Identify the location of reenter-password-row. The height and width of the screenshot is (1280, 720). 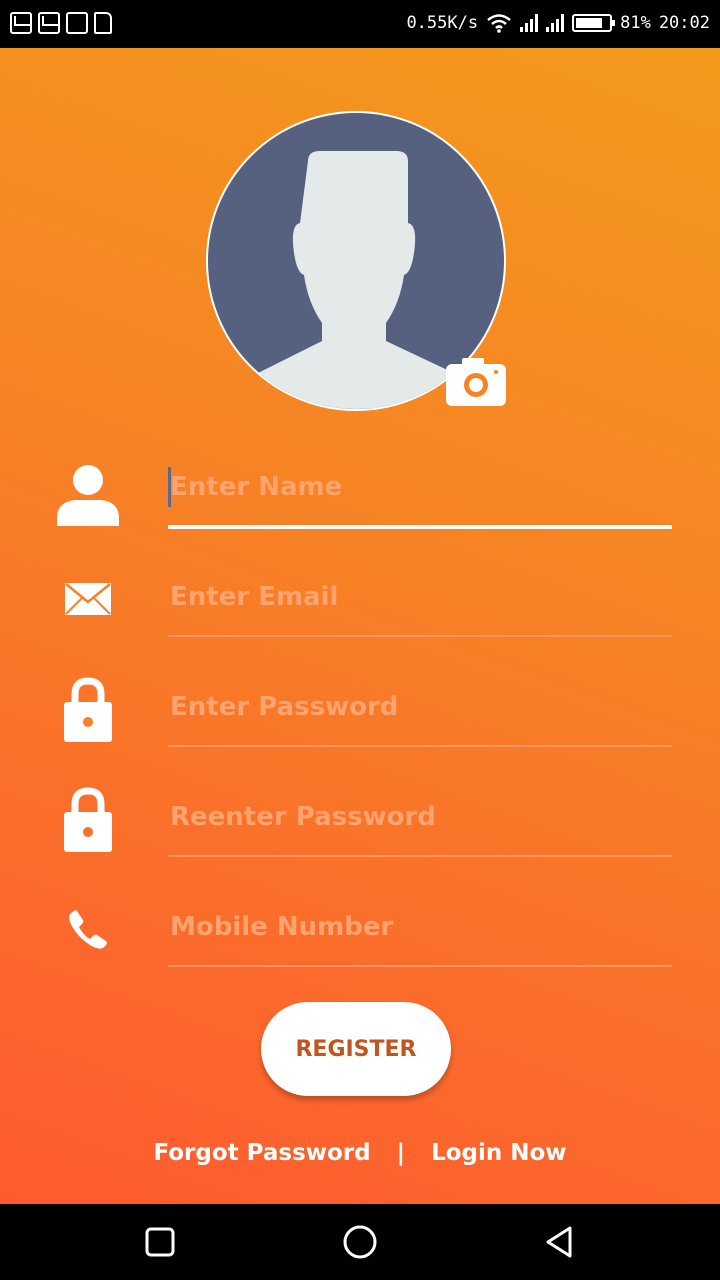
(360, 828).